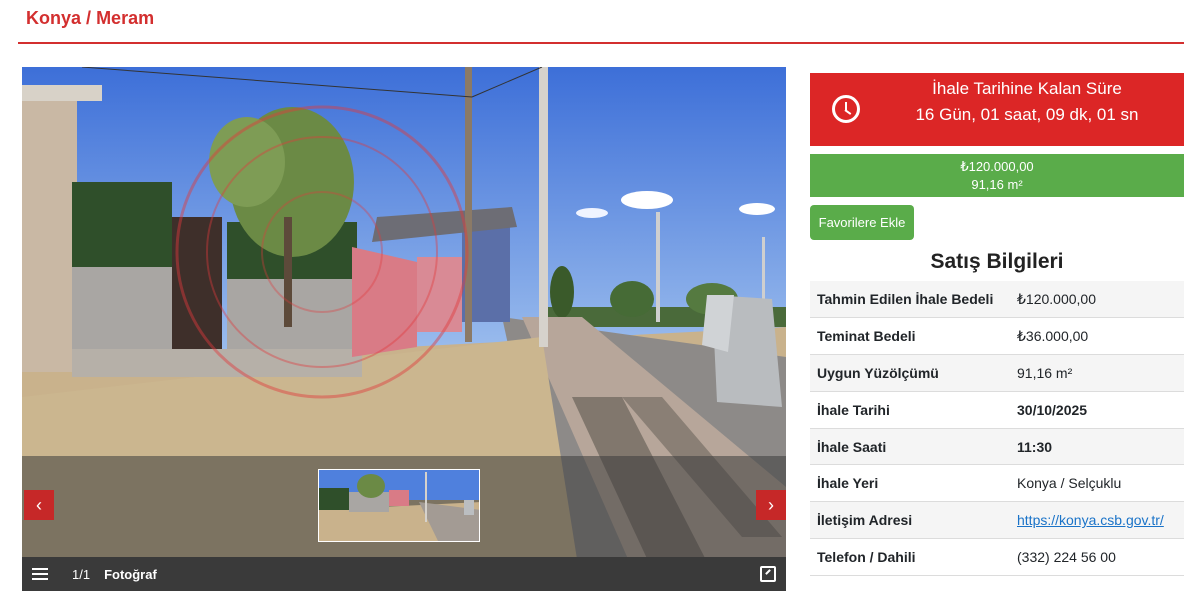 This screenshot has height=598, width=1200. Describe the element at coordinates (997, 299) in the screenshot. I see `table-row: Tahmin Edilen İhale Bedeli ₺120.000,00` at that location.